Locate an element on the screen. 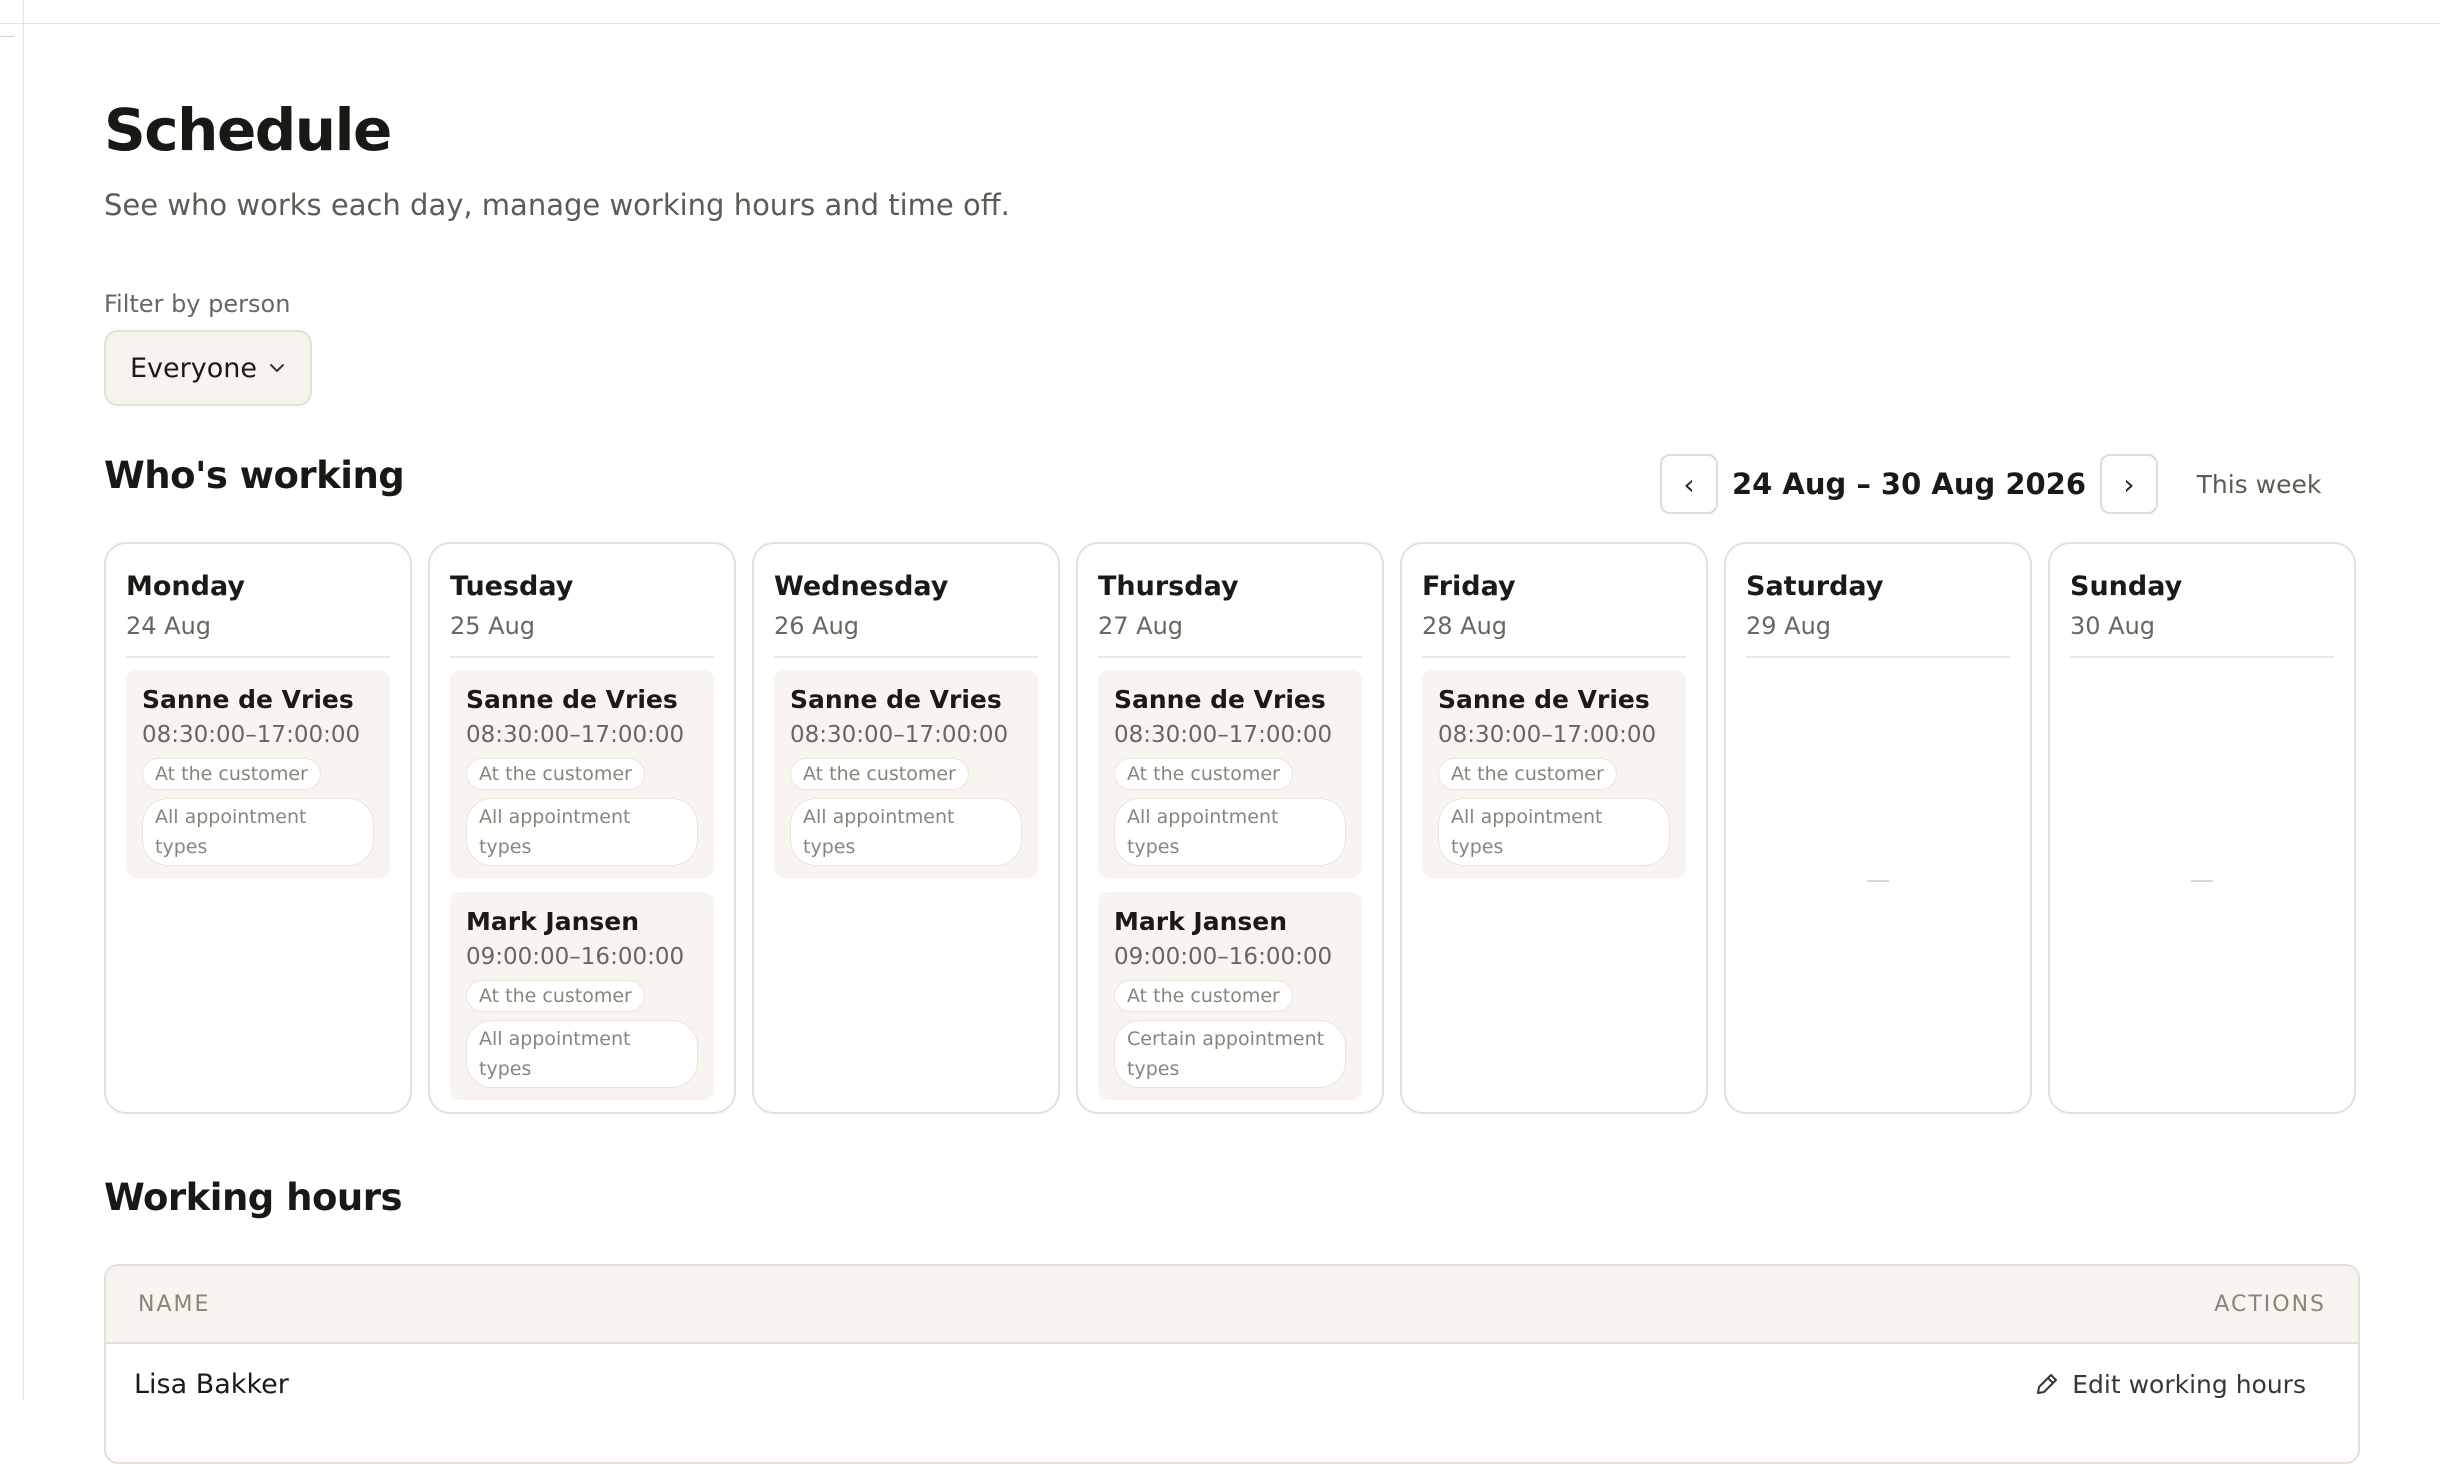 The image size is (2440, 1464). day-name: Monday is located at coordinates (185, 586).